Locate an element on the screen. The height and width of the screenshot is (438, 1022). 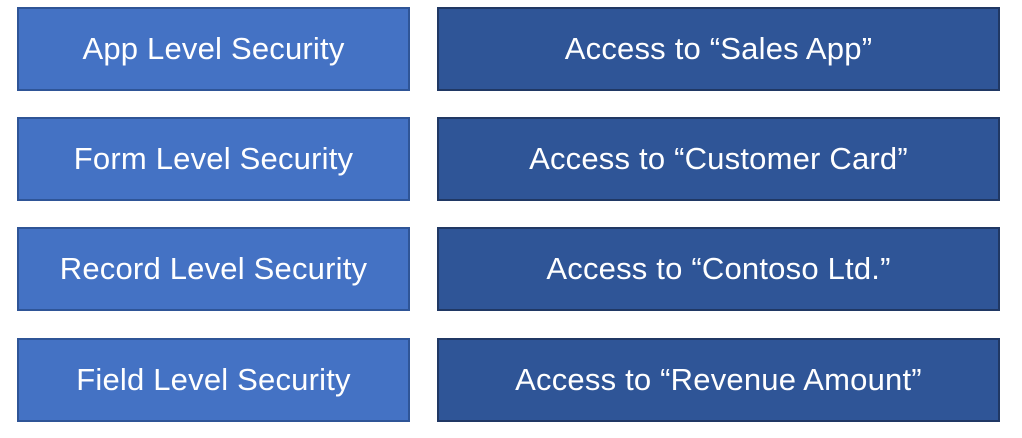
app-level-security-box: App Level Security is located at coordinates (213, 49).